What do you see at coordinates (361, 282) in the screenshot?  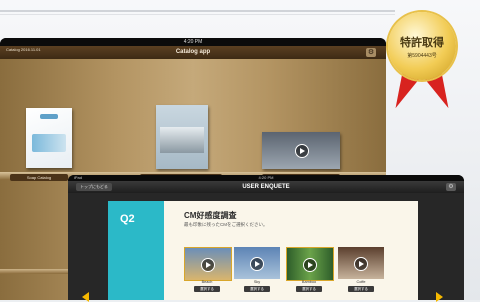 I see `choice-label: Coffe` at bounding box center [361, 282].